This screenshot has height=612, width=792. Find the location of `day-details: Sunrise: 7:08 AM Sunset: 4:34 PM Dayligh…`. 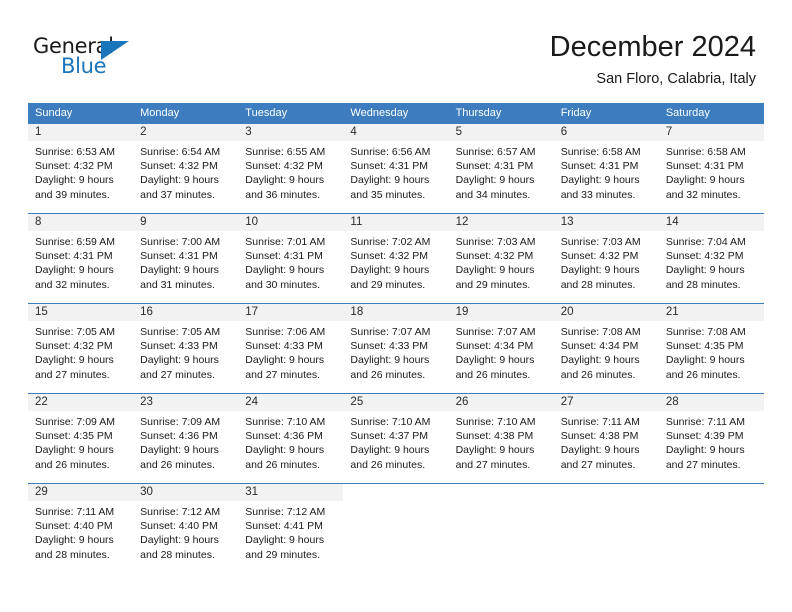

day-details: Sunrise: 7:08 AM Sunset: 4:34 PM Dayligh… is located at coordinates (606, 351).